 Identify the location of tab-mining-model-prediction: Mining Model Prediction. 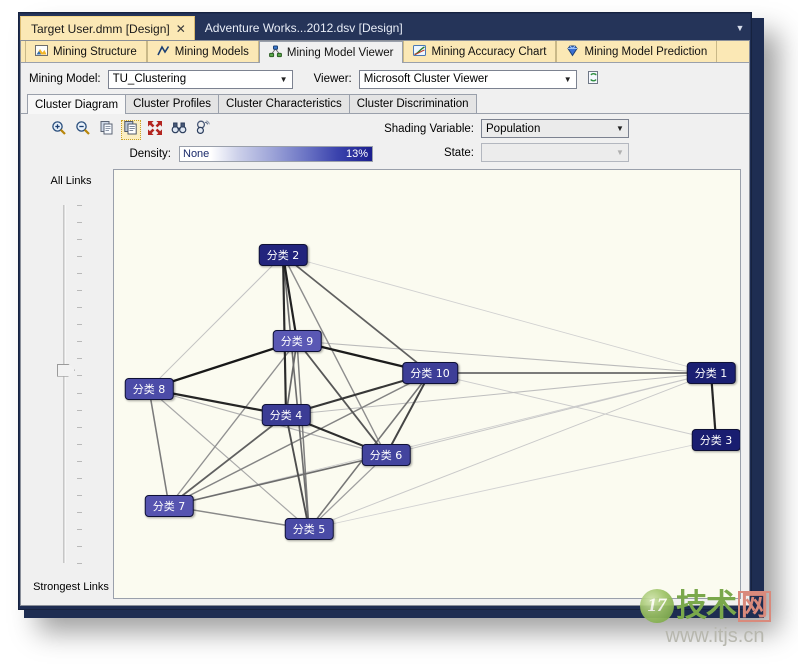
(637, 51).